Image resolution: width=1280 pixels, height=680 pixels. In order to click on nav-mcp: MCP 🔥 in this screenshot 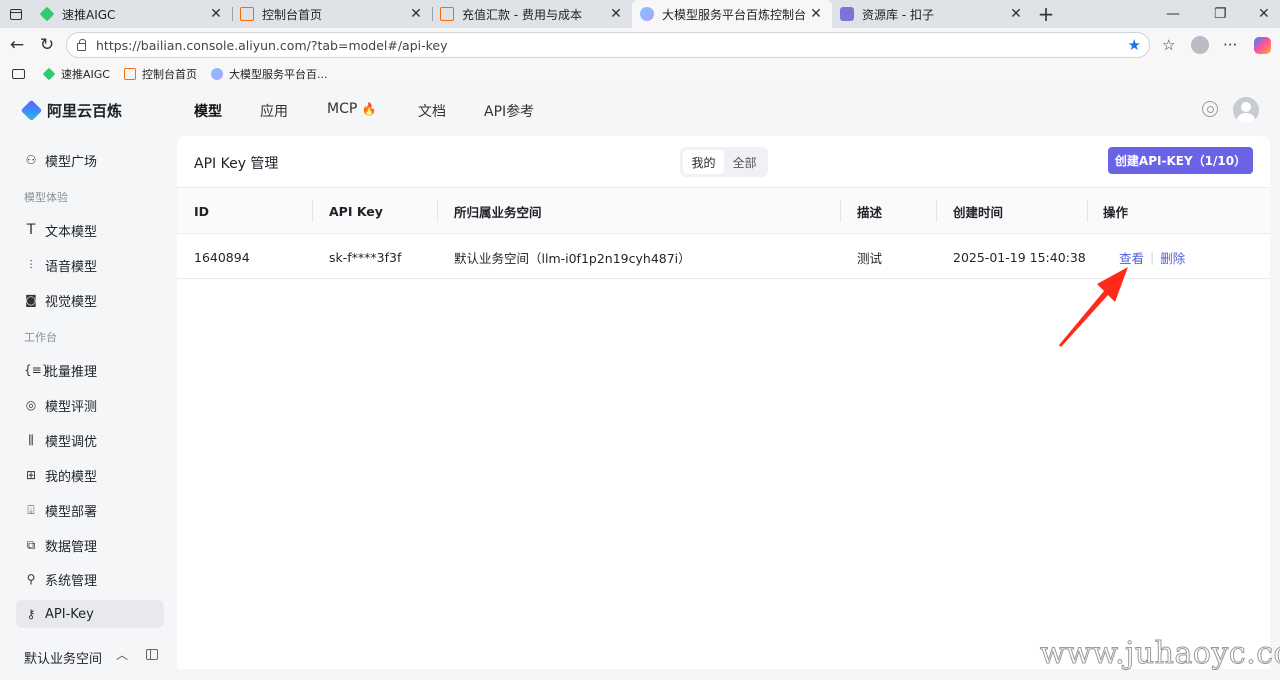, I will do `click(352, 109)`.